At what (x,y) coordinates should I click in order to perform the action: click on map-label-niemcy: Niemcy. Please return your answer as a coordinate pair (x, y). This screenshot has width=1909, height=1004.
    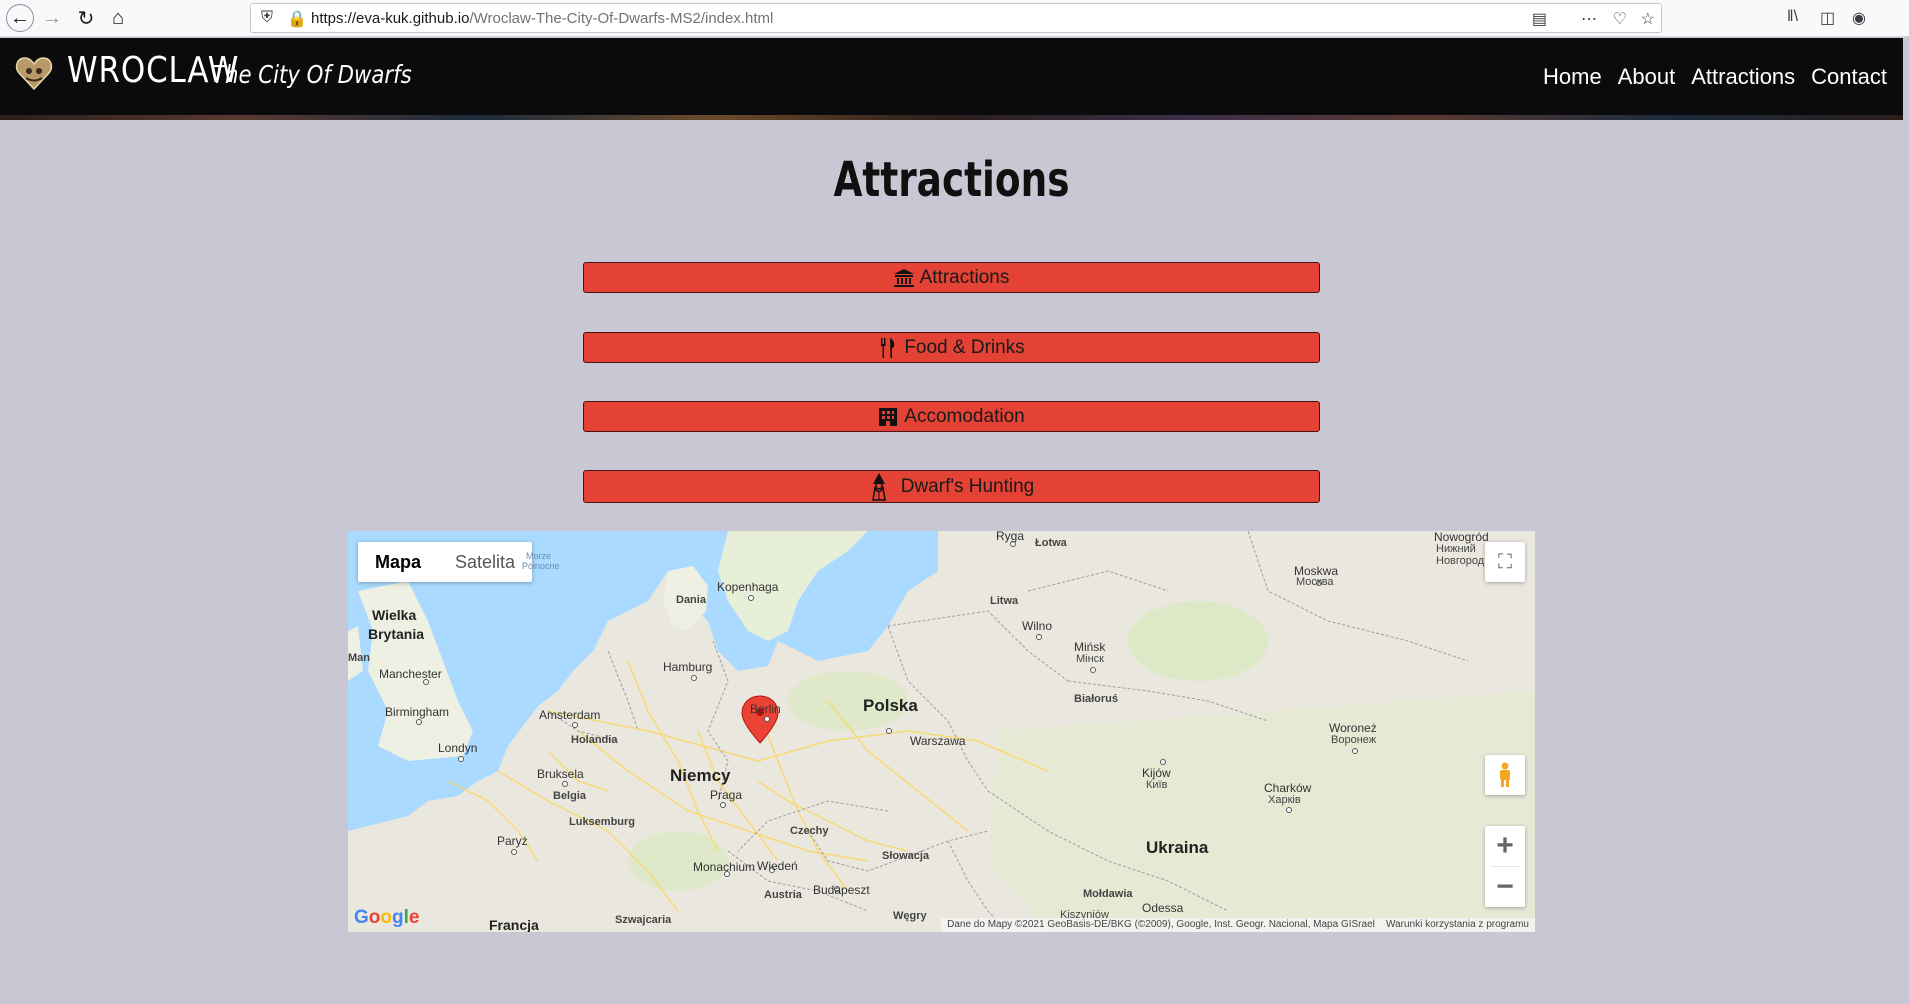
    Looking at the image, I should click on (700, 775).